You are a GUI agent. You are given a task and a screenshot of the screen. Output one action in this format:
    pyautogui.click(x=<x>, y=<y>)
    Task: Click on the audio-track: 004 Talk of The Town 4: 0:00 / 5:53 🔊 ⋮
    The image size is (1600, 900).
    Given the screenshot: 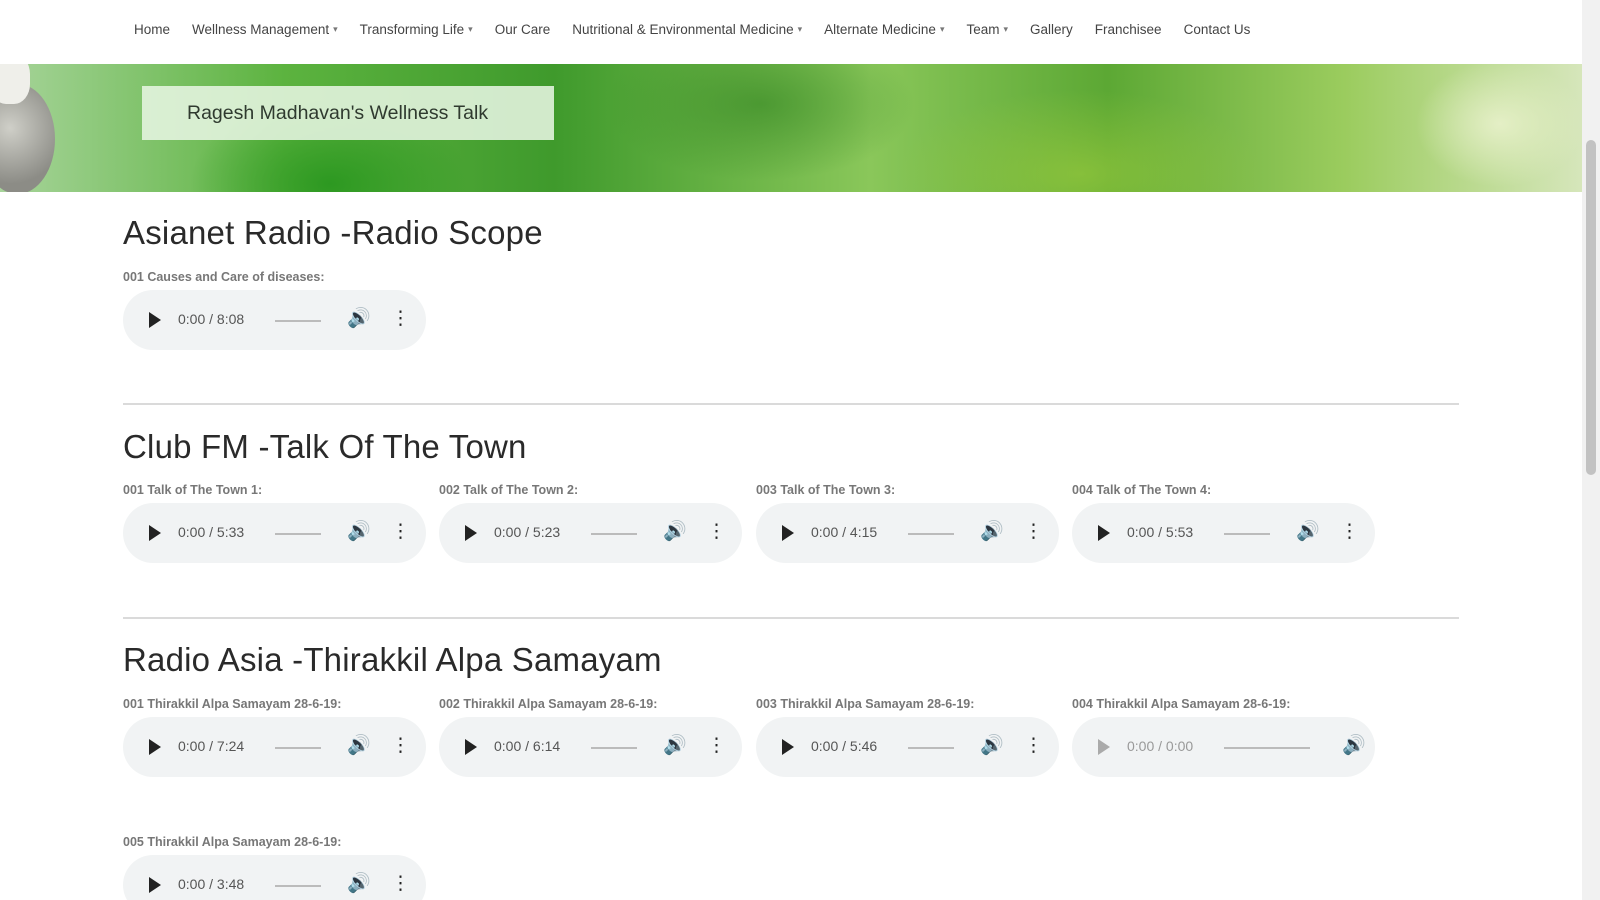 What is the action you would take?
    pyautogui.click(x=1224, y=523)
    